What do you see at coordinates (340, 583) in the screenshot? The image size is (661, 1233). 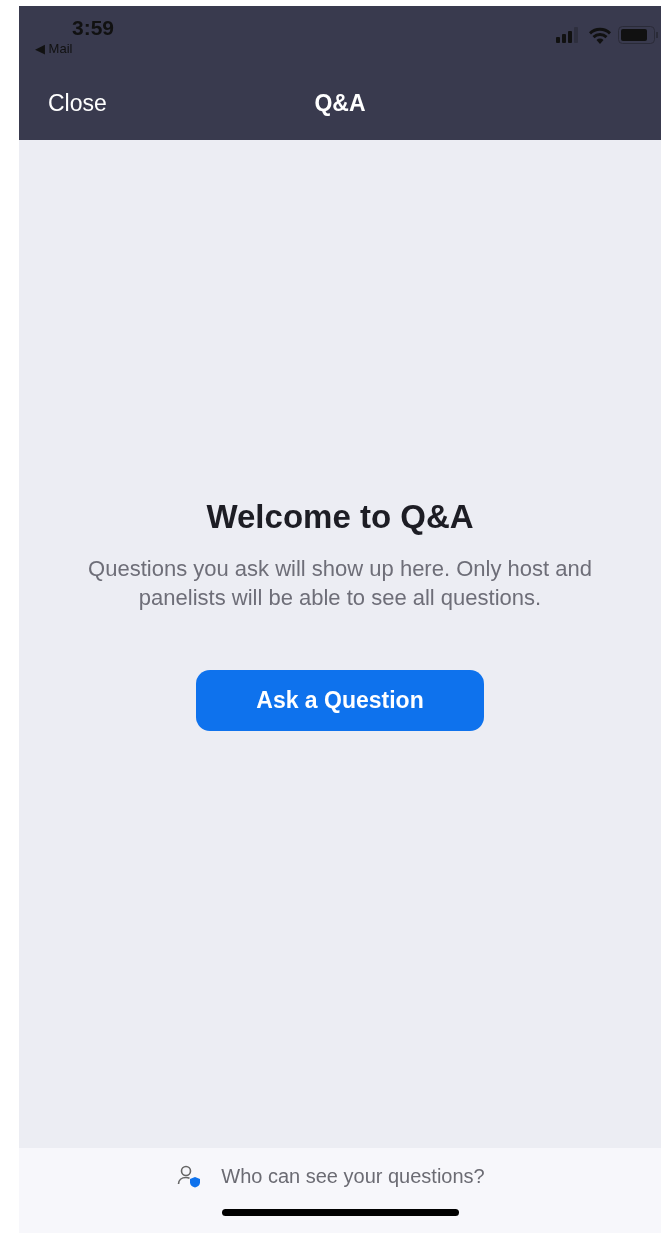 I see `info-text: Questions you ask will show up here. Only host and panelists will be able to see all questions.` at bounding box center [340, 583].